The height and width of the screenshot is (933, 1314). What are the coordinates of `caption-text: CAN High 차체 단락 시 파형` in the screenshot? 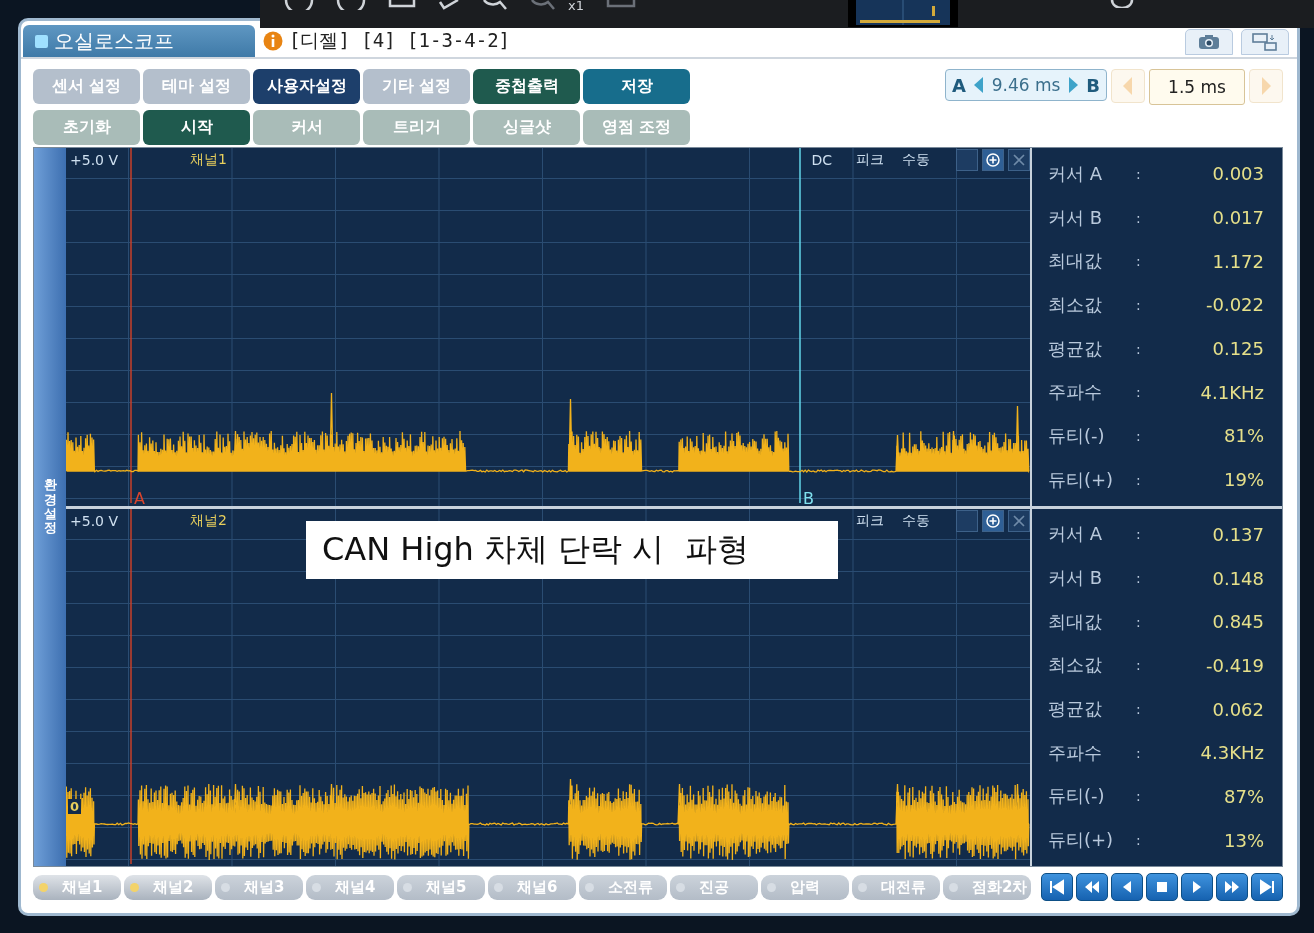 It's located at (572, 549).